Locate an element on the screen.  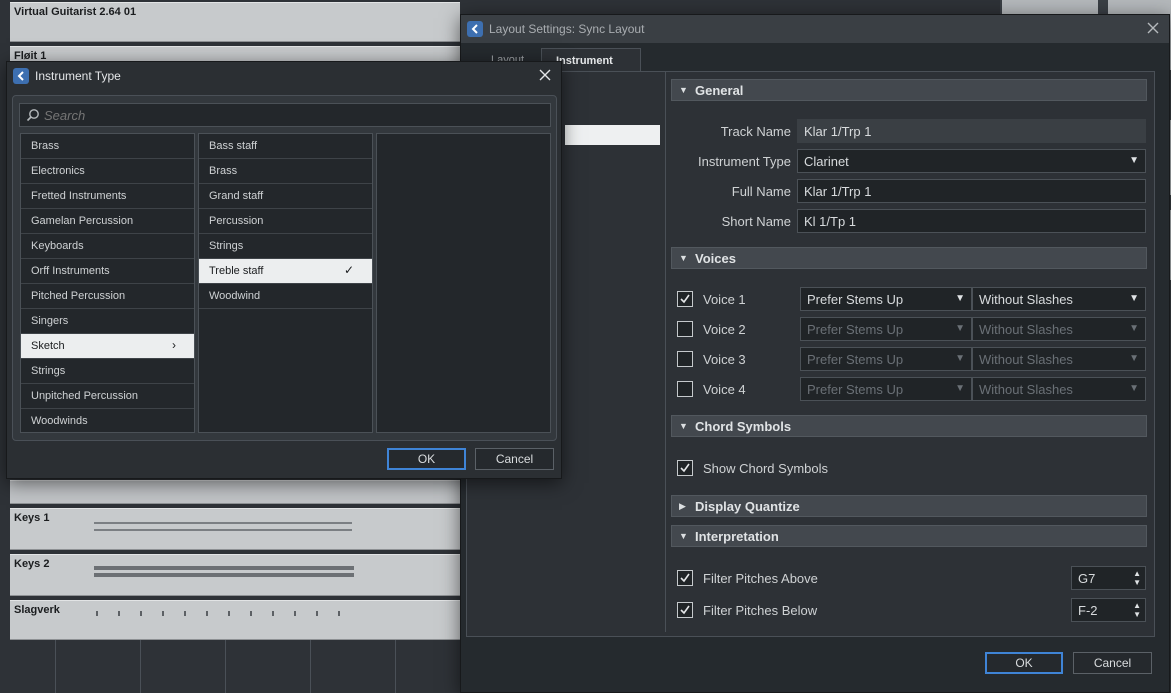
track-slagverk: Slagverk is located at coordinates (235, 620).